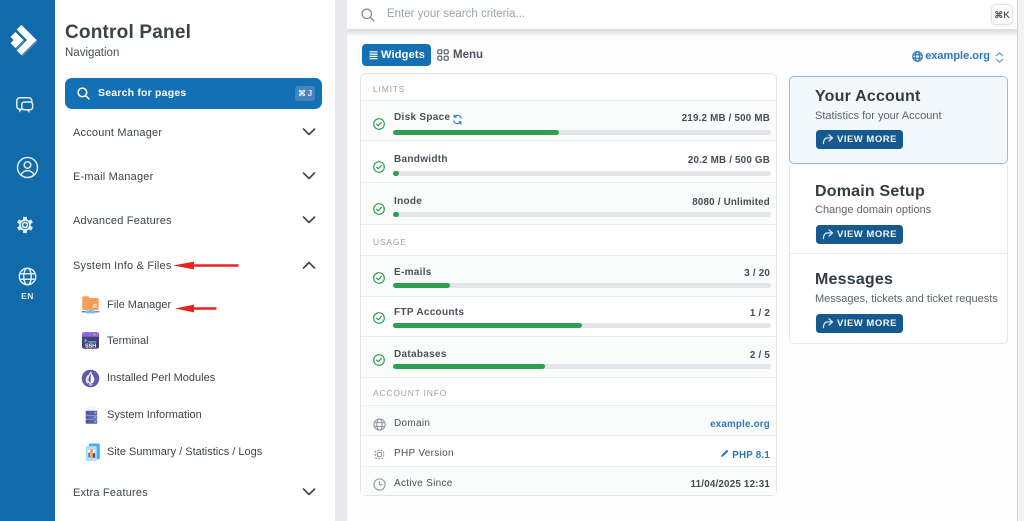 Image resolution: width=1024 pixels, height=521 pixels. I want to click on svg-text: SSH, so click(90, 346).